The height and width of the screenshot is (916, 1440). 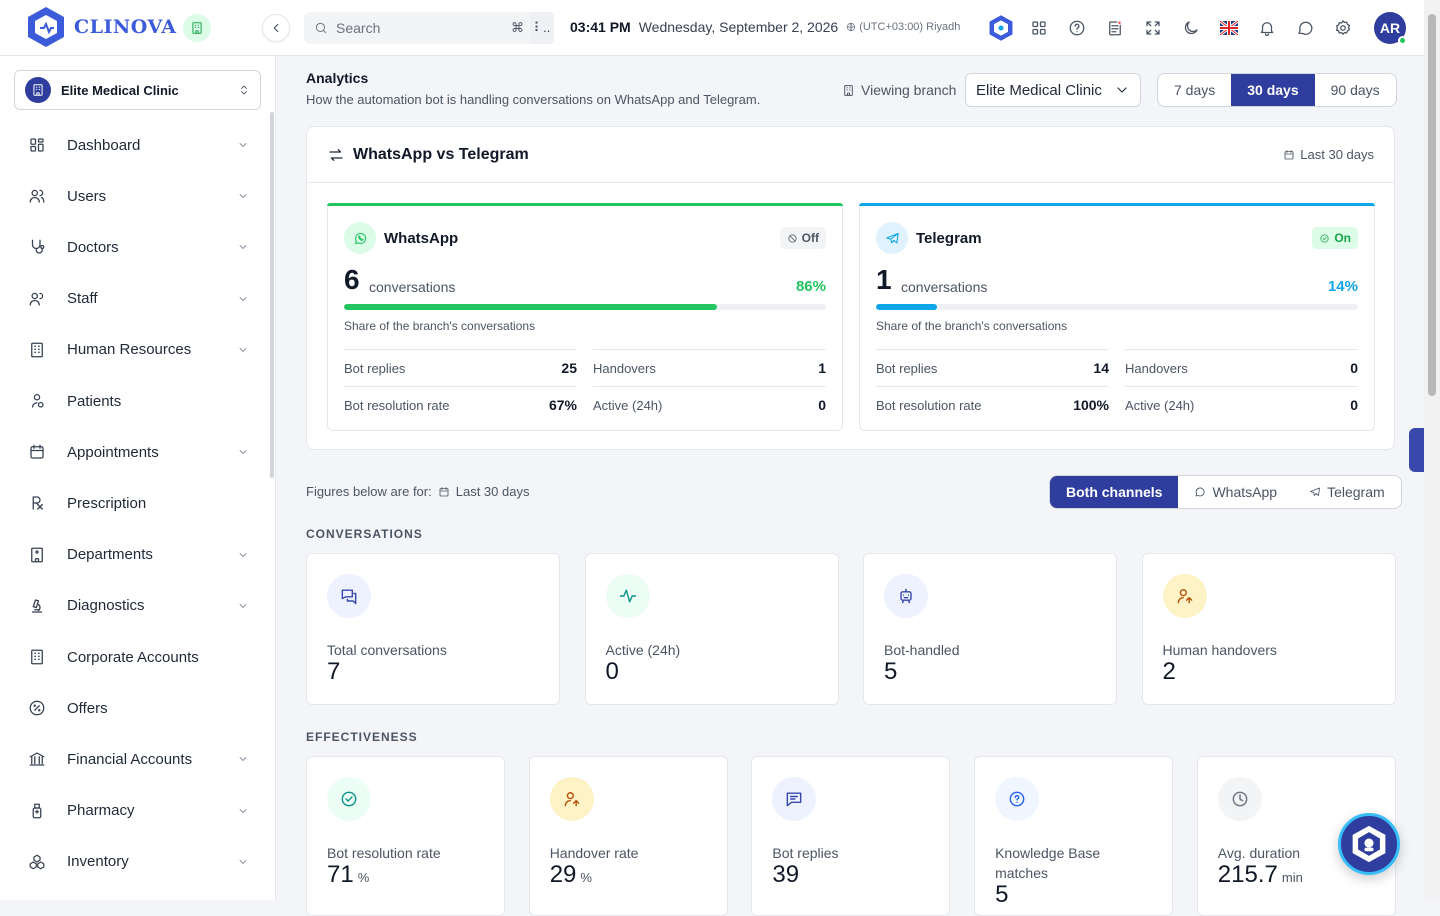 What do you see at coordinates (131, 401) in the screenshot?
I see `sidebar-item-patients: Patients` at bounding box center [131, 401].